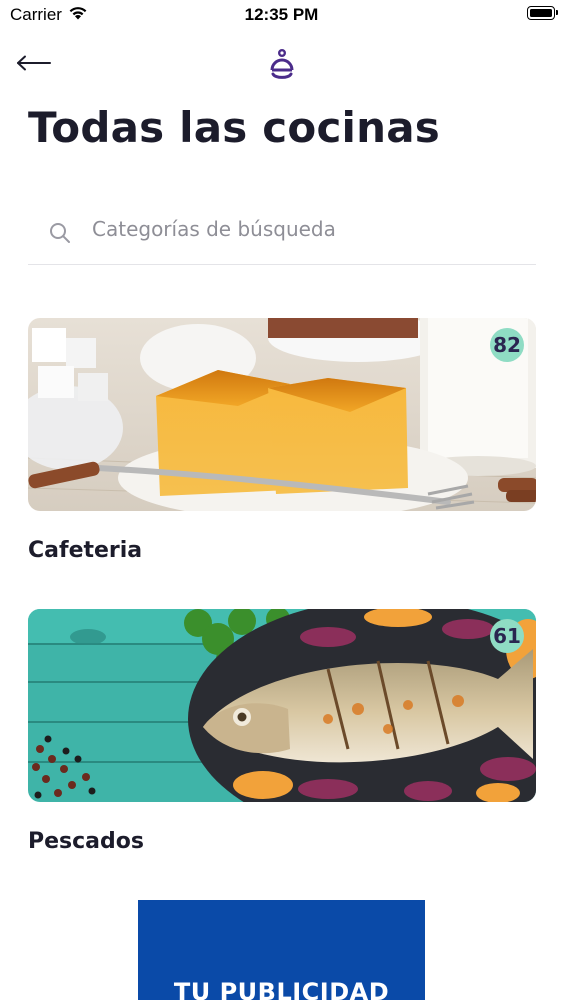 The height and width of the screenshot is (1000, 563). I want to click on status-bar: Carrier 12:35 PM, so click(281, 15).